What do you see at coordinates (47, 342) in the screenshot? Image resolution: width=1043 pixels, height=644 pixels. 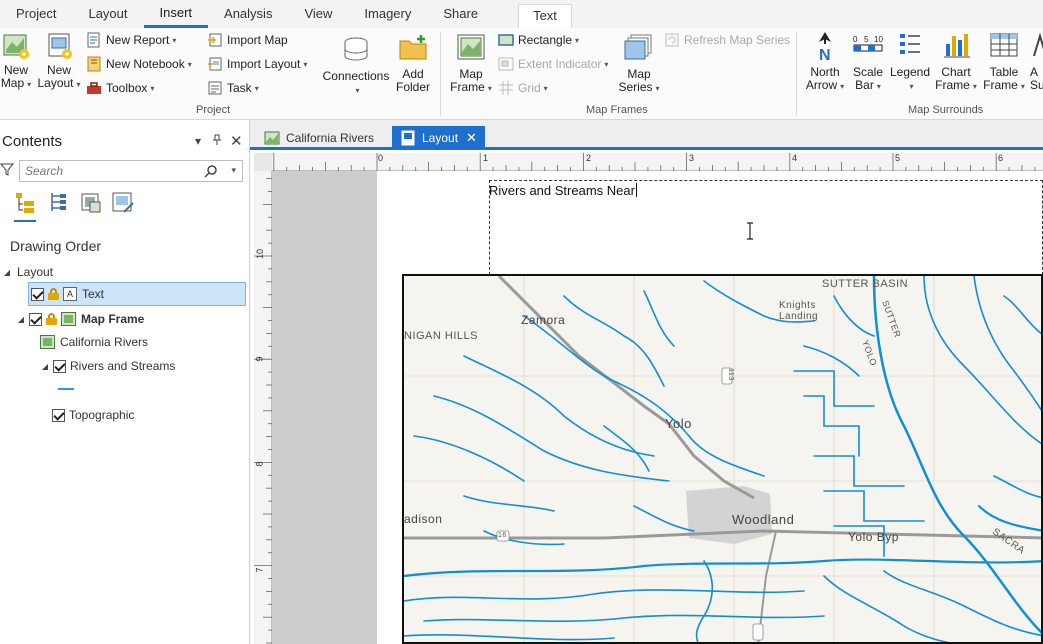 I see `map-icon` at bounding box center [47, 342].